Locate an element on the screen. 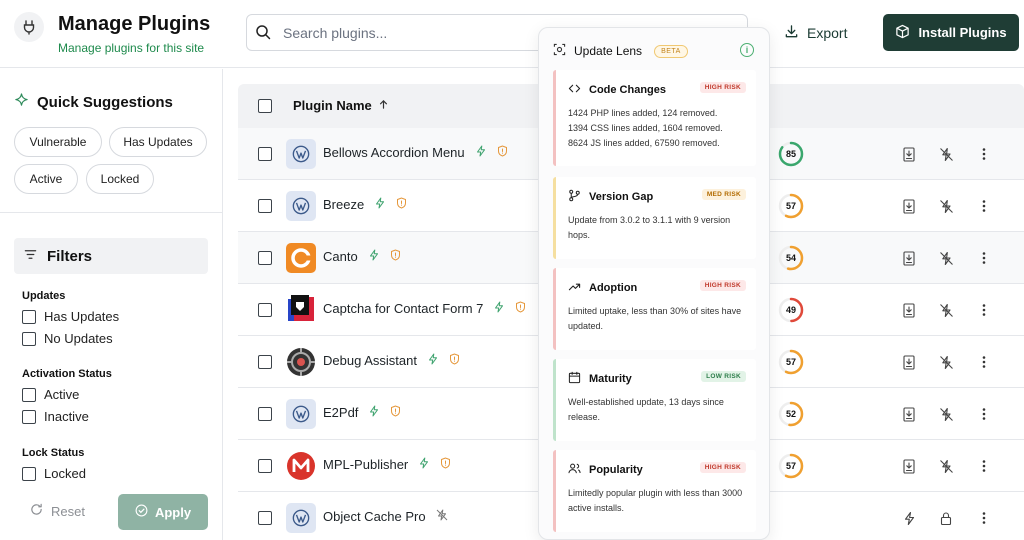 This screenshot has width=1024, height=540. filter-active: Active is located at coordinates (50, 394).